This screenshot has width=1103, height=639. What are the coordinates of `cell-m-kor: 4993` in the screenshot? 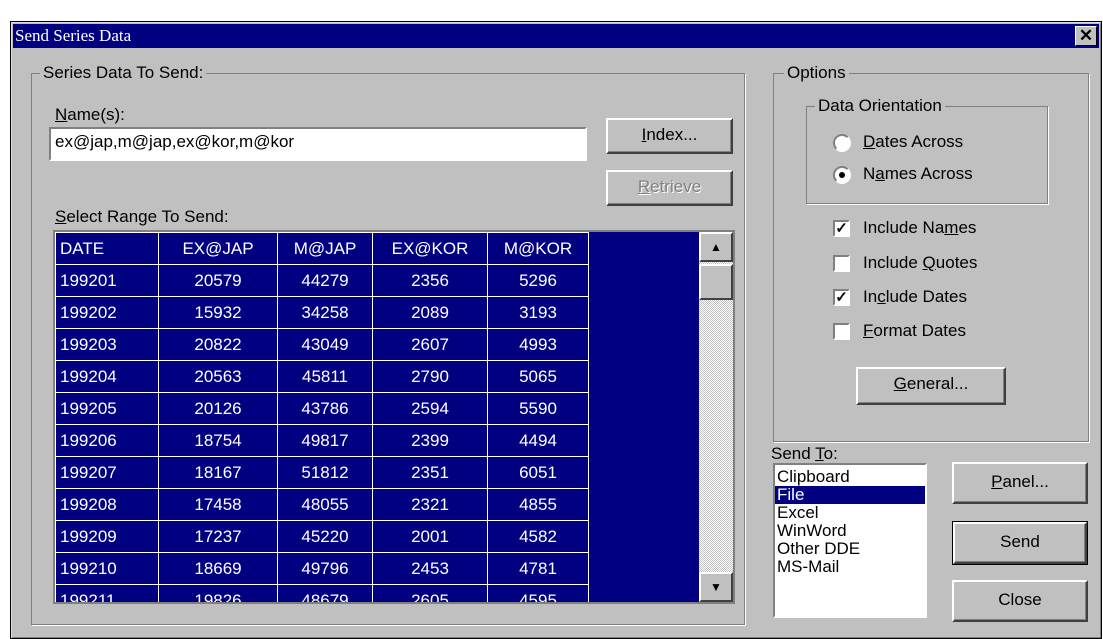 It's located at (538, 344).